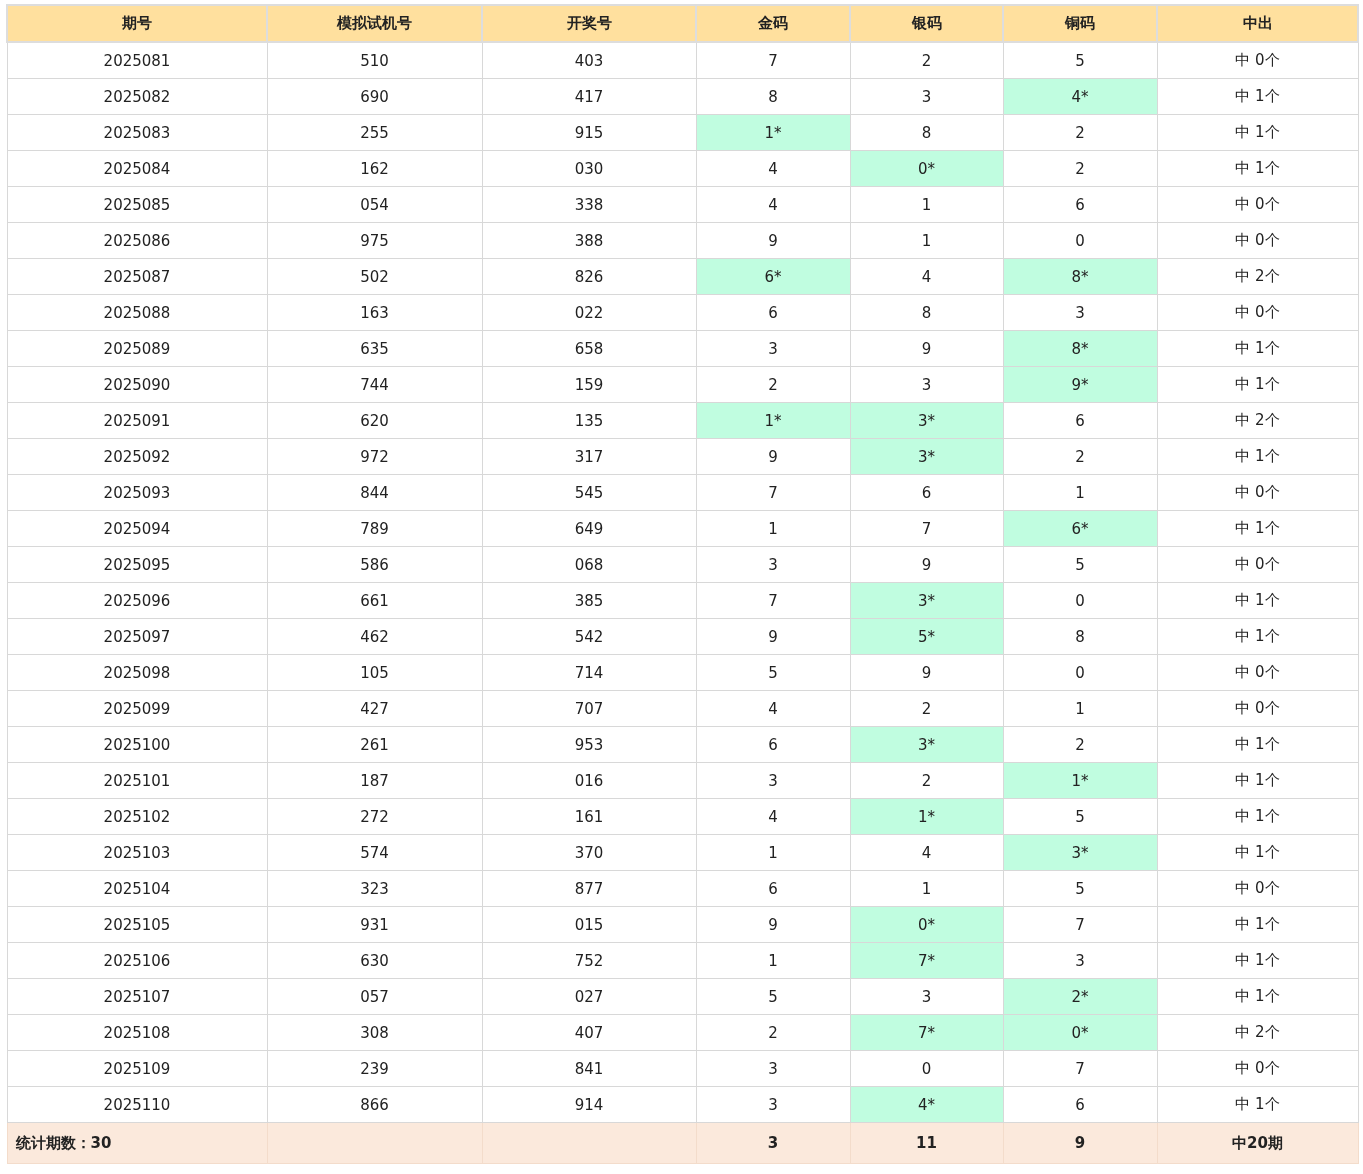 The width and height of the screenshot is (1363, 1174). I want to click on table-cell: 016, so click(589, 780).